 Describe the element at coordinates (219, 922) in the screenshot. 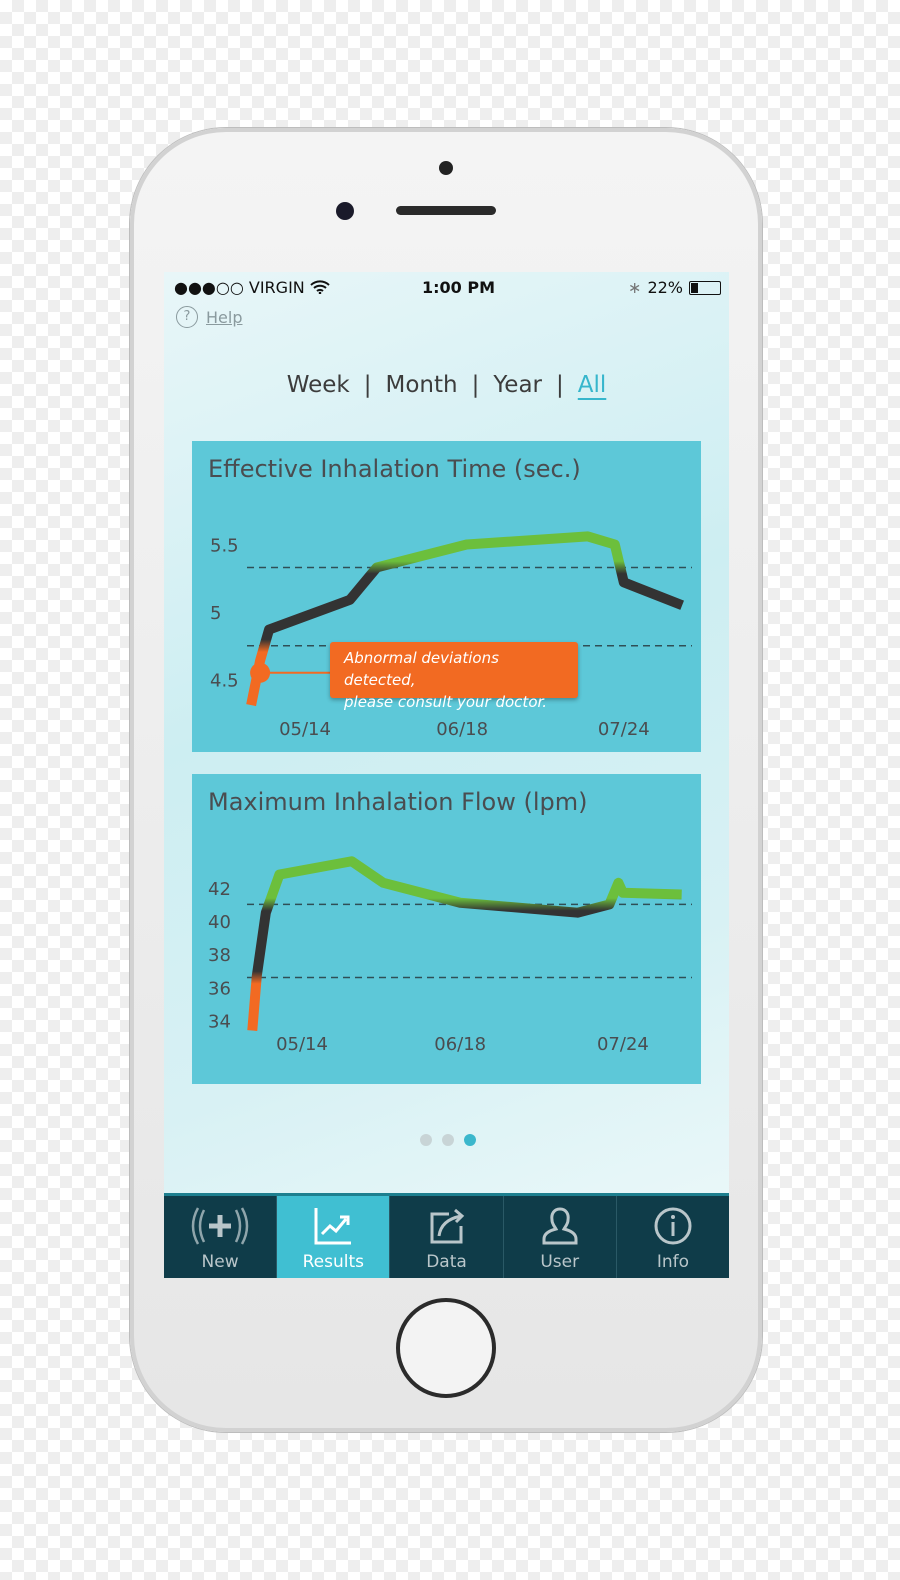

I see `y-tick-label: 40` at that location.